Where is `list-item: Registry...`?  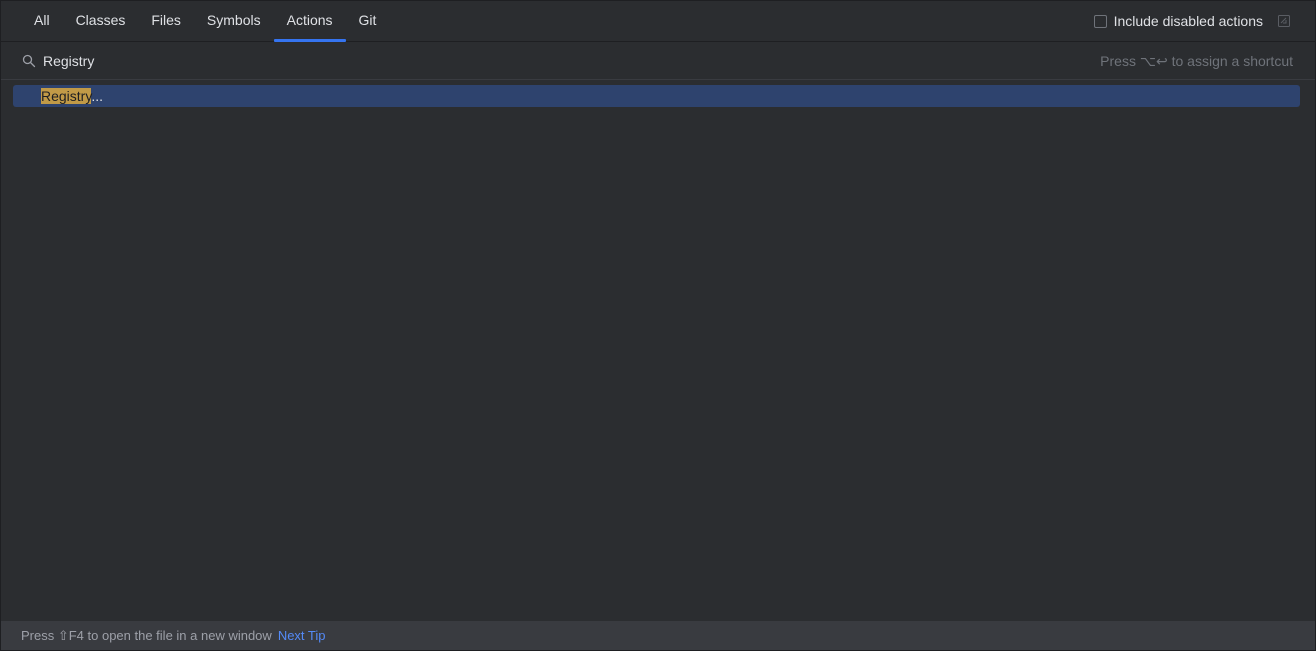
list-item: Registry... is located at coordinates (656, 96).